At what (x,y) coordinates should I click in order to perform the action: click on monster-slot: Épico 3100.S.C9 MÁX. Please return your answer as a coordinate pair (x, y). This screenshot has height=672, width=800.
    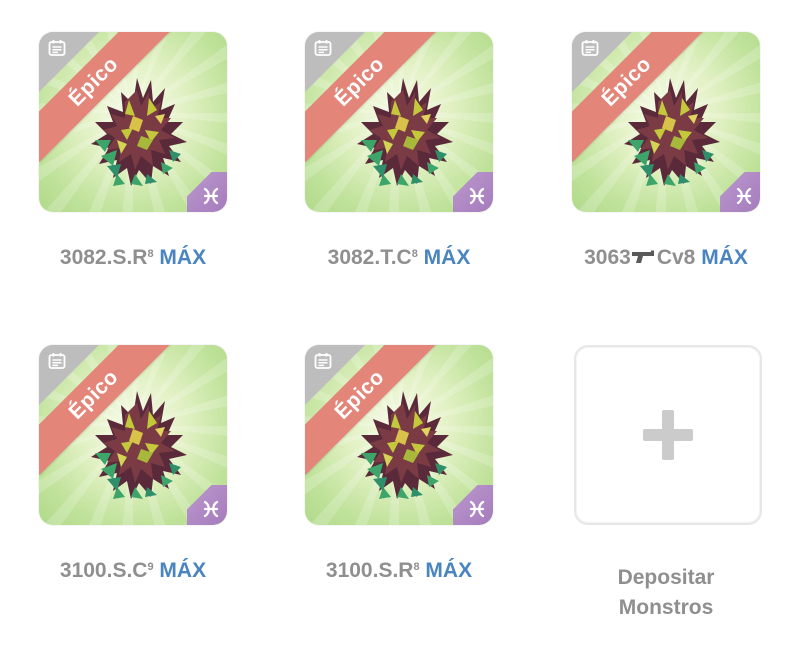
    Looking at the image, I should click on (133, 464).